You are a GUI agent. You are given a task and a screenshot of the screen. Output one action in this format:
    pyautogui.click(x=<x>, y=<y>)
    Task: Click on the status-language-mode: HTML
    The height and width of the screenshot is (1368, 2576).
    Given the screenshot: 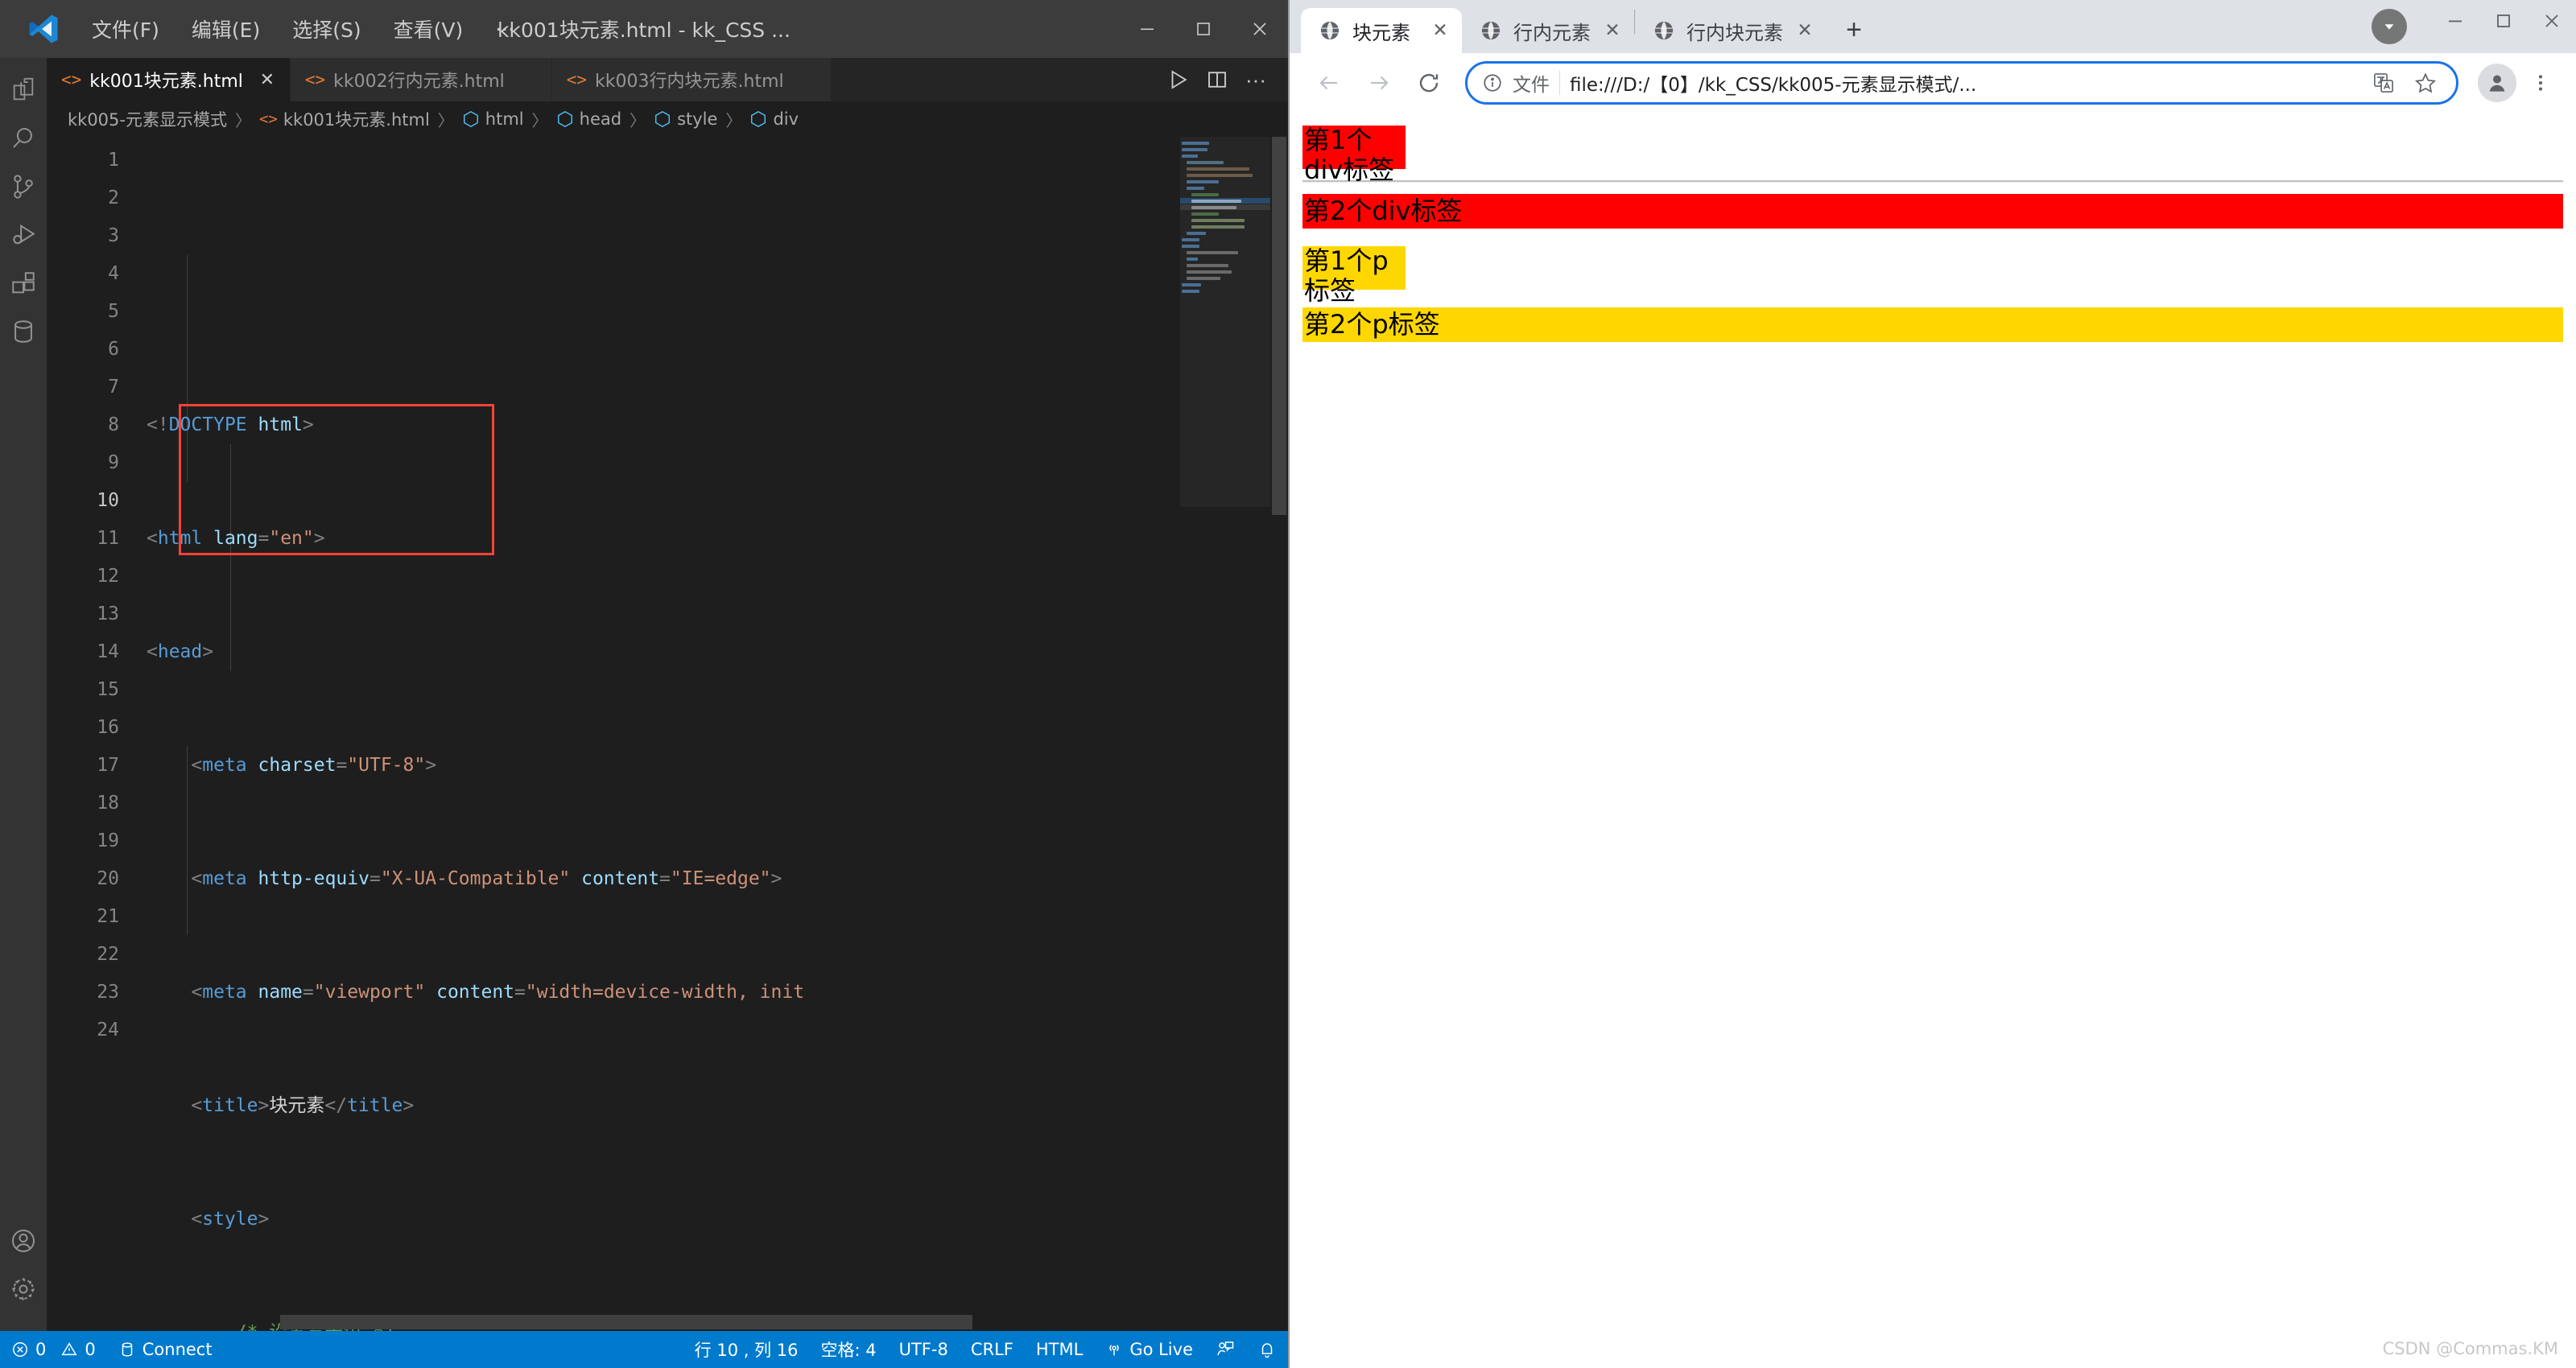 What is the action you would take?
    pyautogui.click(x=1059, y=1349)
    